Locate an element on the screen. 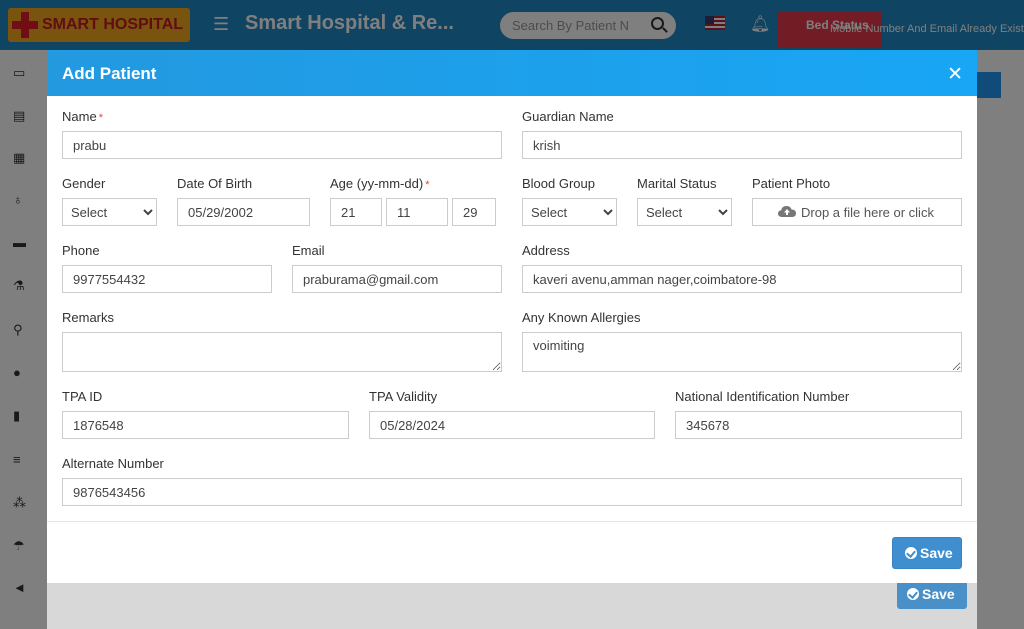 The width and height of the screenshot is (1024, 629). guardian-name-field is located at coordinates (742, 145).